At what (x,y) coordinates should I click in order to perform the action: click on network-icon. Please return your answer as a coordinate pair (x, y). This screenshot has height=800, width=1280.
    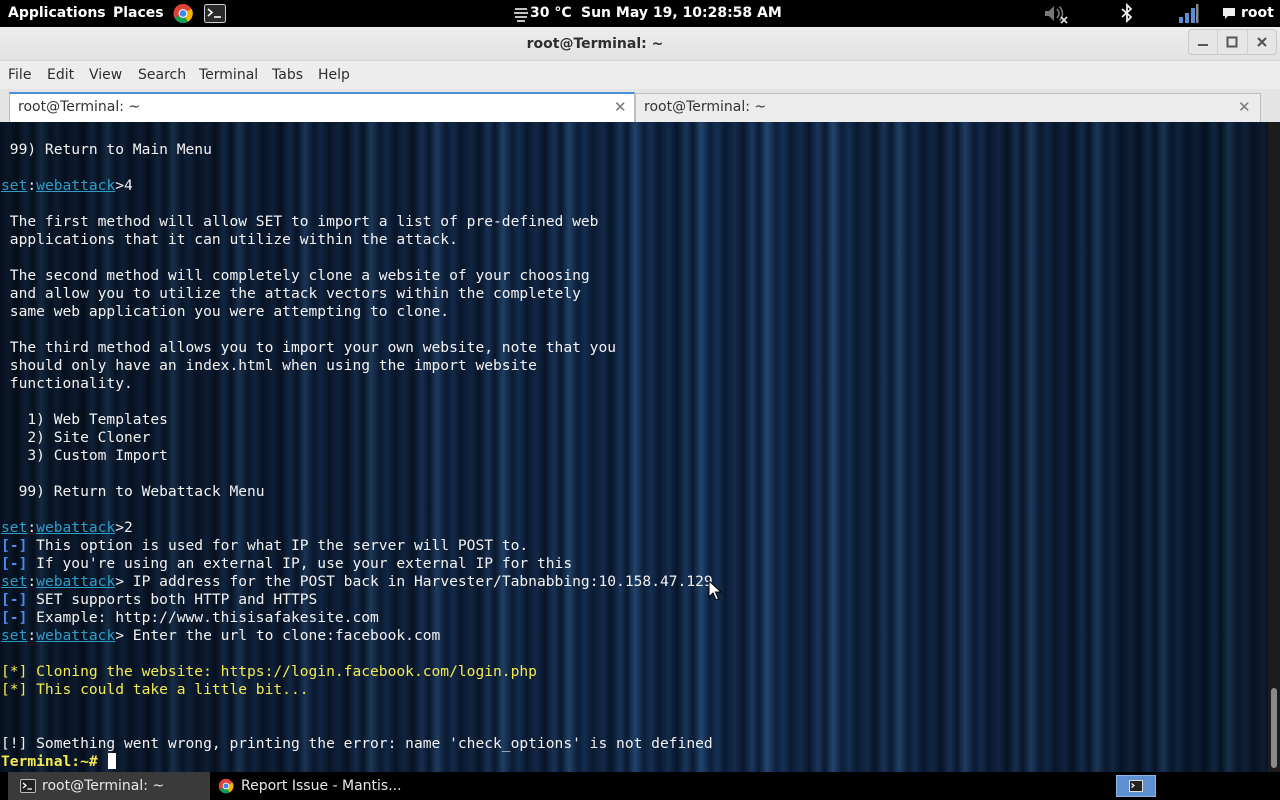
    Looking at the image, I should click on (1188, 13).